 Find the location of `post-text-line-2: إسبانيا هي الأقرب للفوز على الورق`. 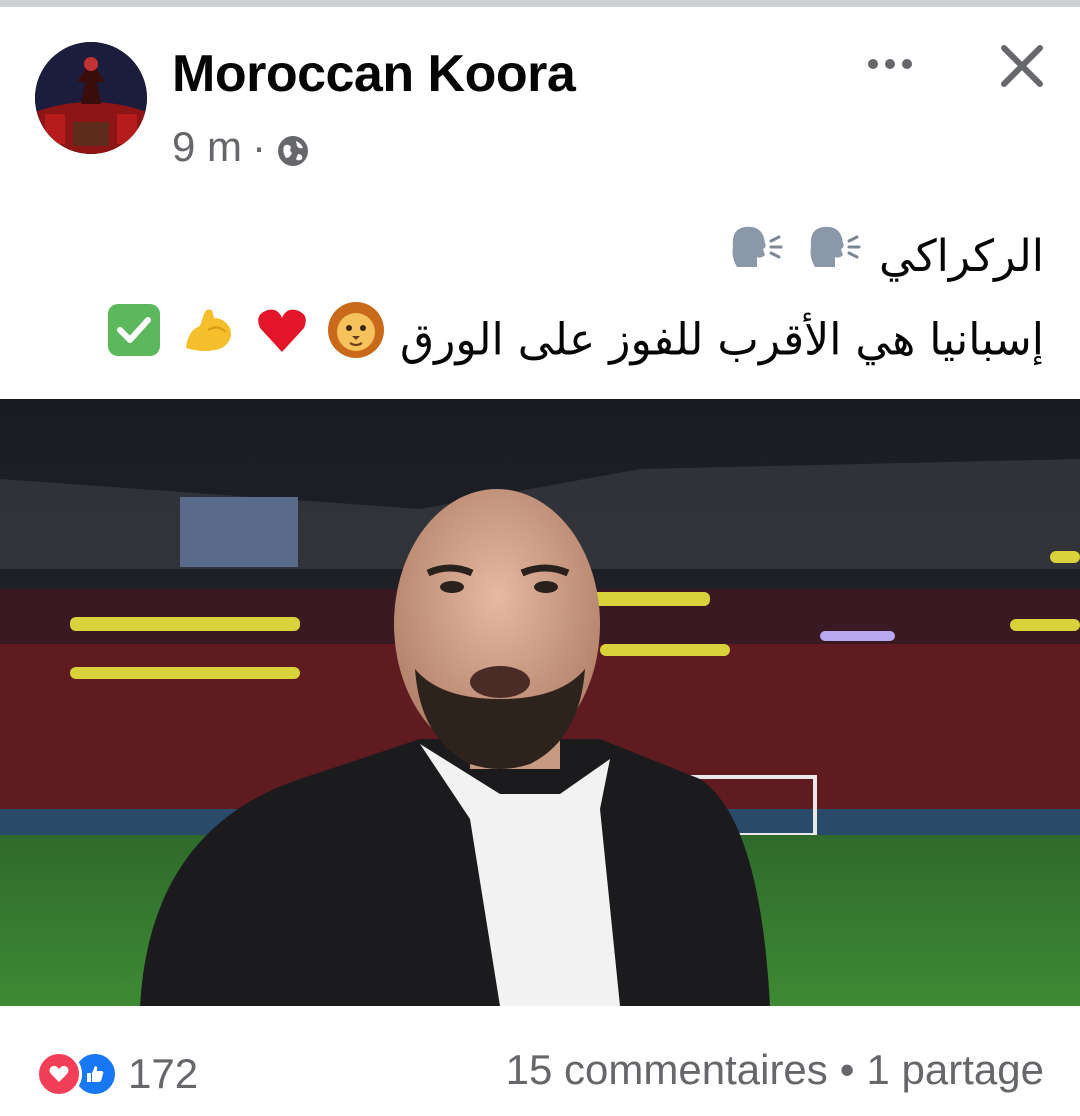

post-text-line-2: إسبانيا هي الأقرب للفوز على الورق is located at coordinates (539, 342).